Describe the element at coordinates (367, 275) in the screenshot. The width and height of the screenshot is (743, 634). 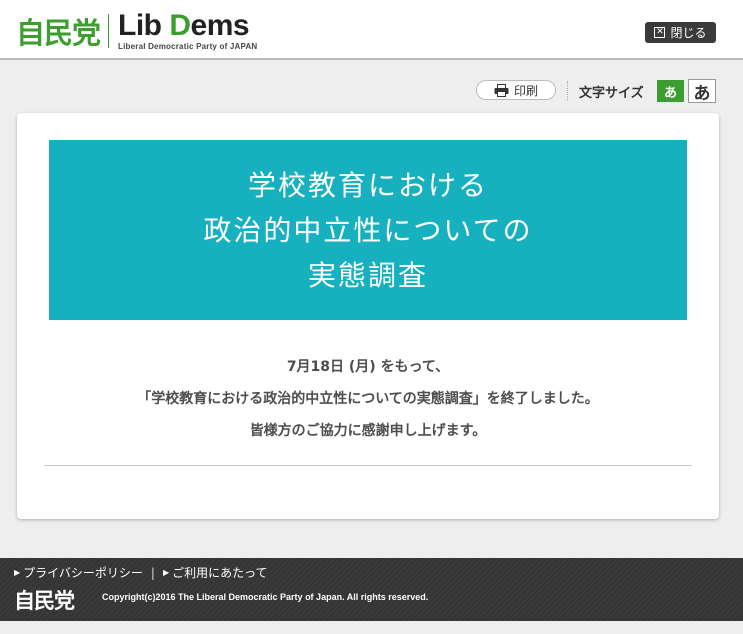
I see `banner-line-3: 実態調査` at that location.